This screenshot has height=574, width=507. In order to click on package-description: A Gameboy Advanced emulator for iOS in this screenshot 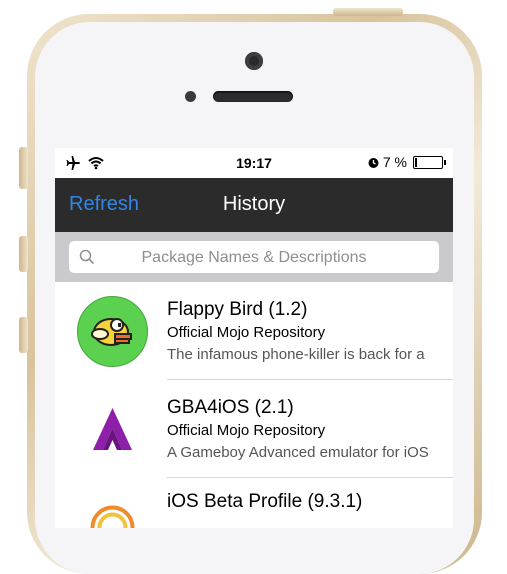, I will do `click(298, 452)`.